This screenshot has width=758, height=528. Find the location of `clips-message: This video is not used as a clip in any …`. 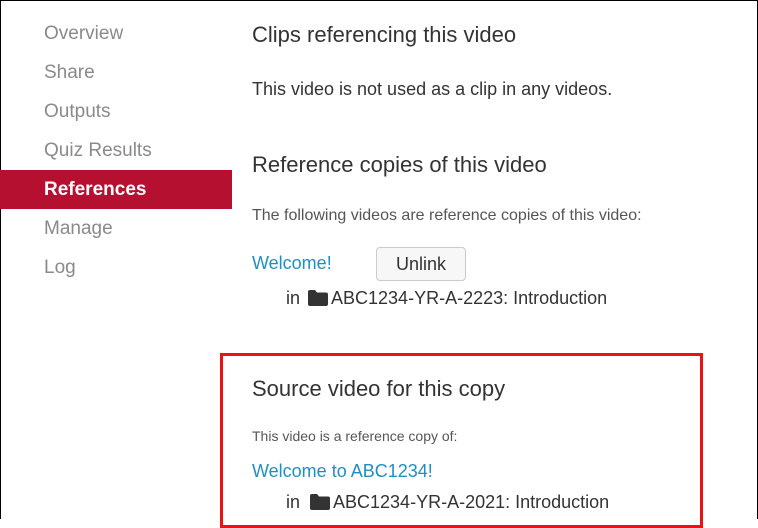

clips-message: This video is not used as a clip in any … is located at coordinates (432, 89).